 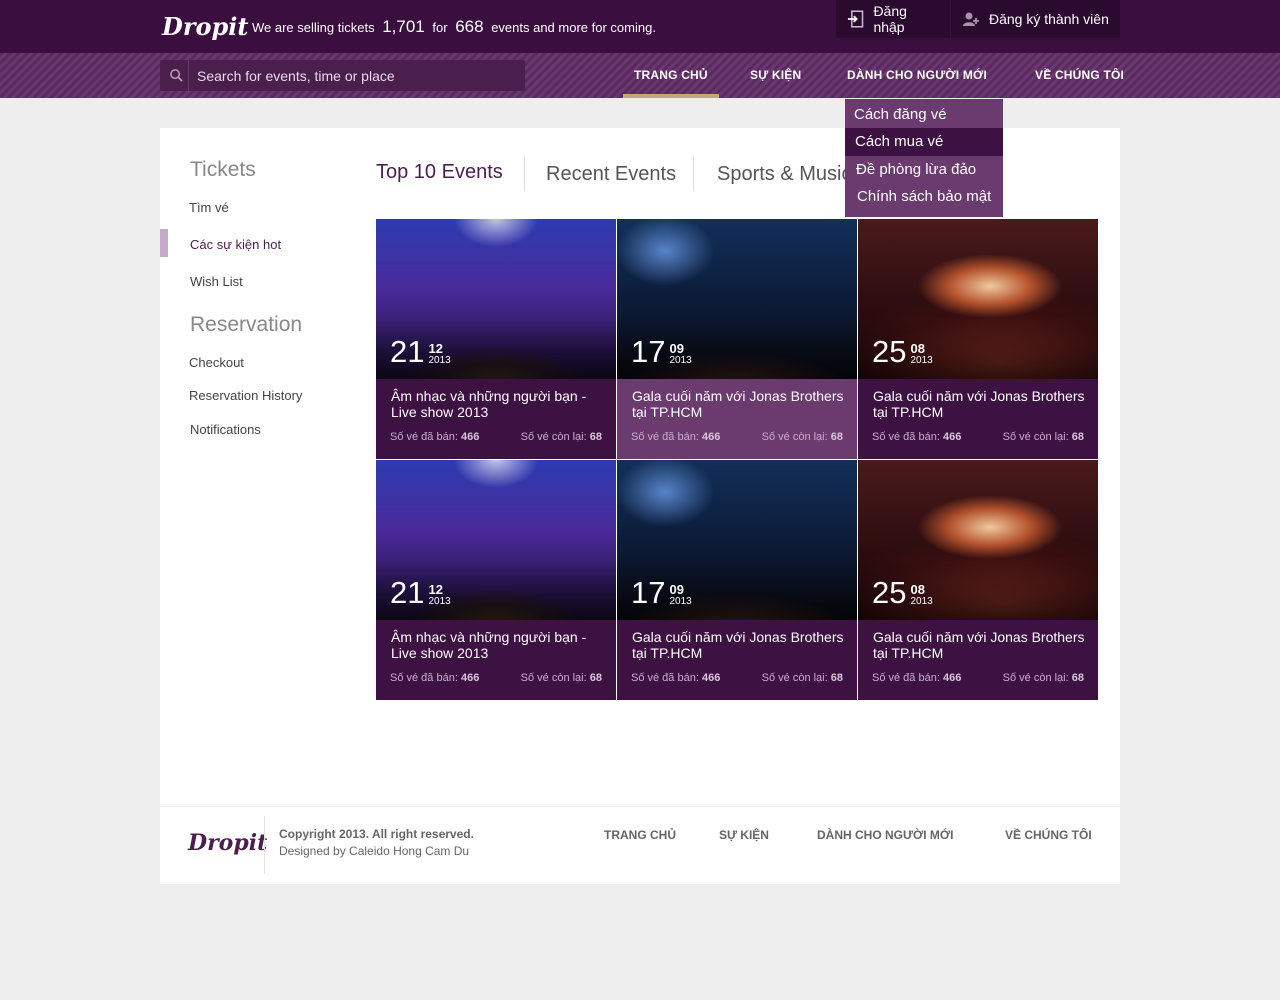 What do you see at coordinates (744, 835) in the screenshot?
I see `footer-link-su-kien: SỰ KIỆN` at bounding box center [744, 835].